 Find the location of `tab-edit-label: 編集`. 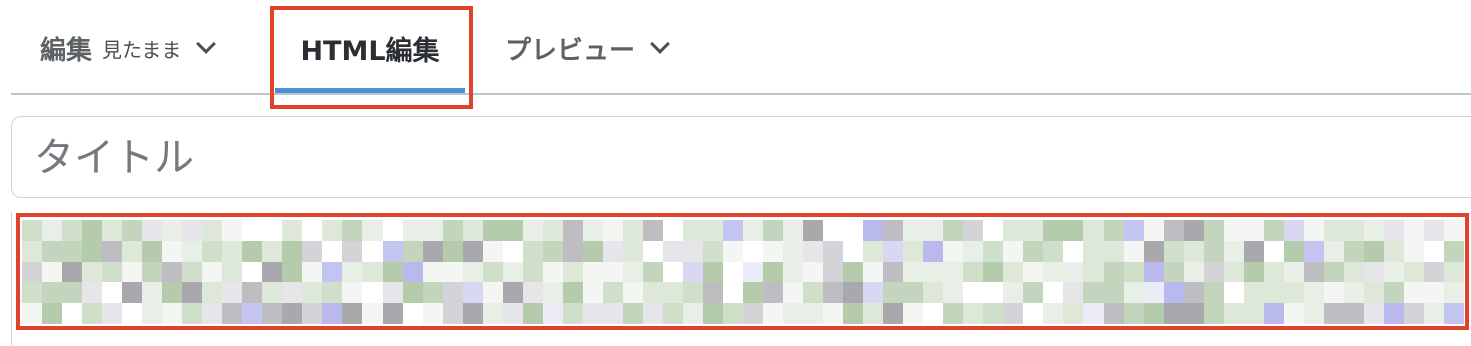

tab-edit-label: 編集 is located at coordinates (66, 50).